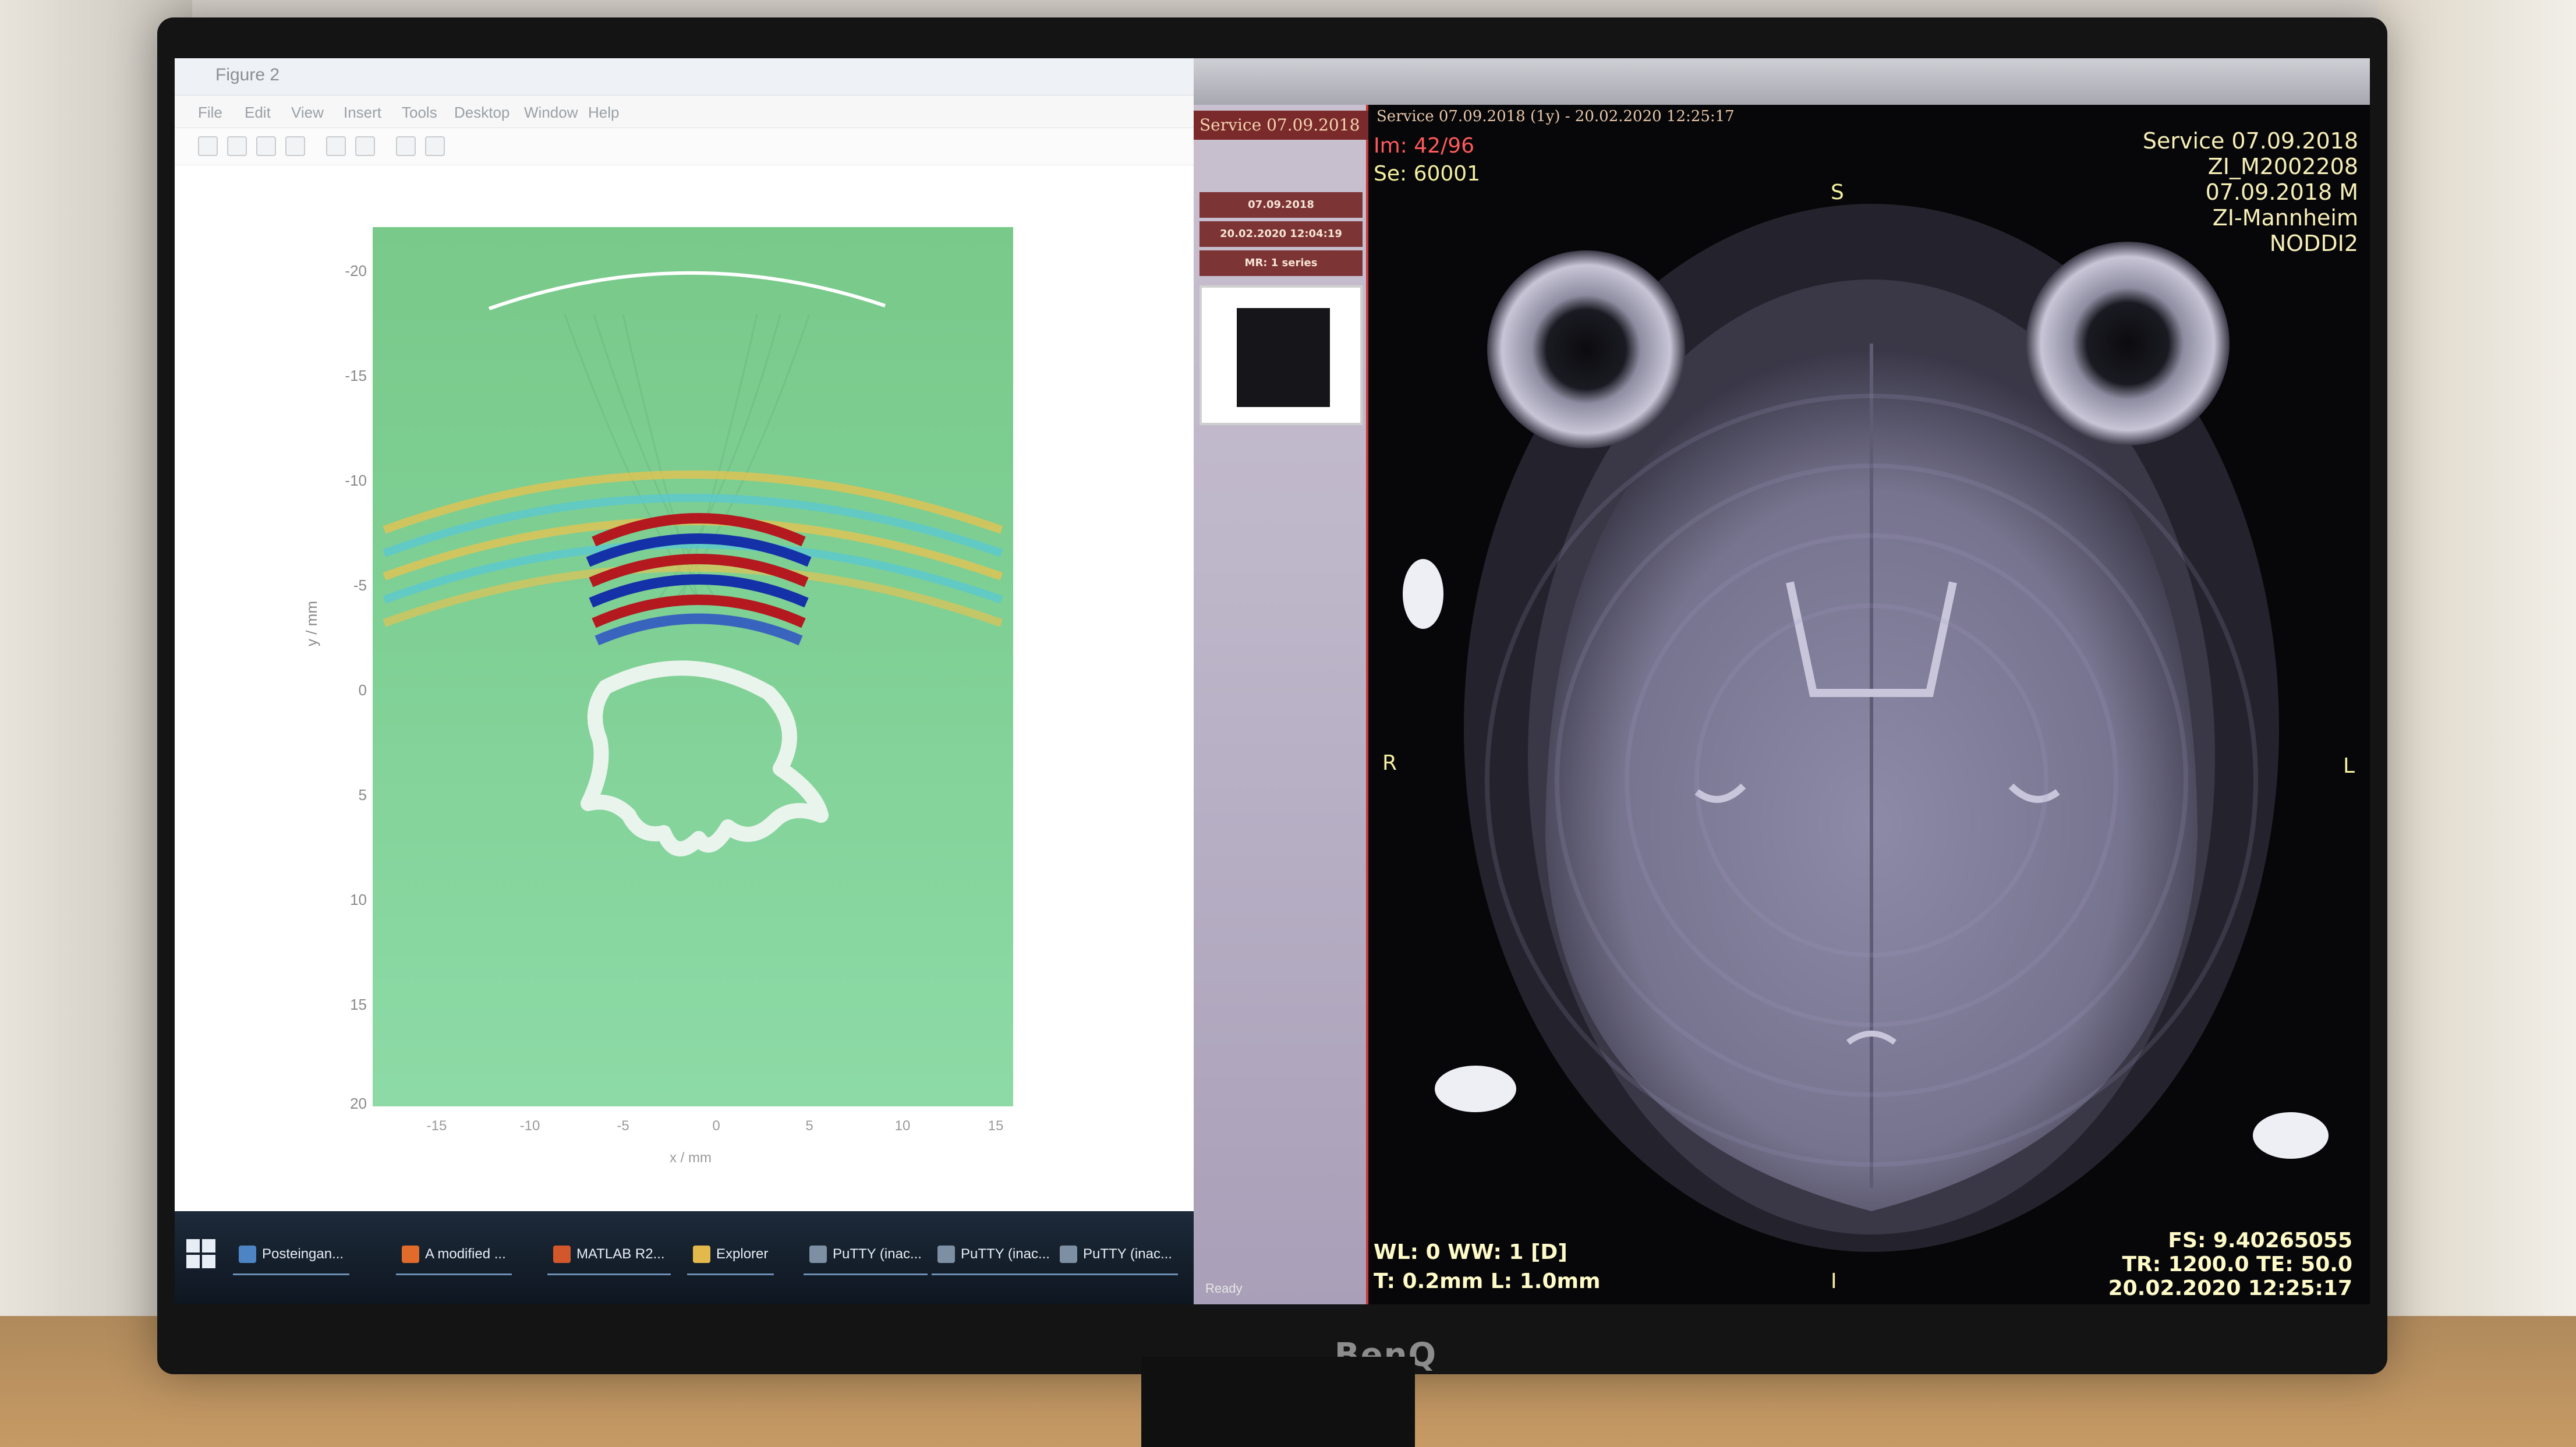 The height and width of the screenshot is (1447, 2576). What do you see at coordinates (1428, 174) in the screenshot?
I see `series-number: Se: 60001` at bounding box center [1428, 174].